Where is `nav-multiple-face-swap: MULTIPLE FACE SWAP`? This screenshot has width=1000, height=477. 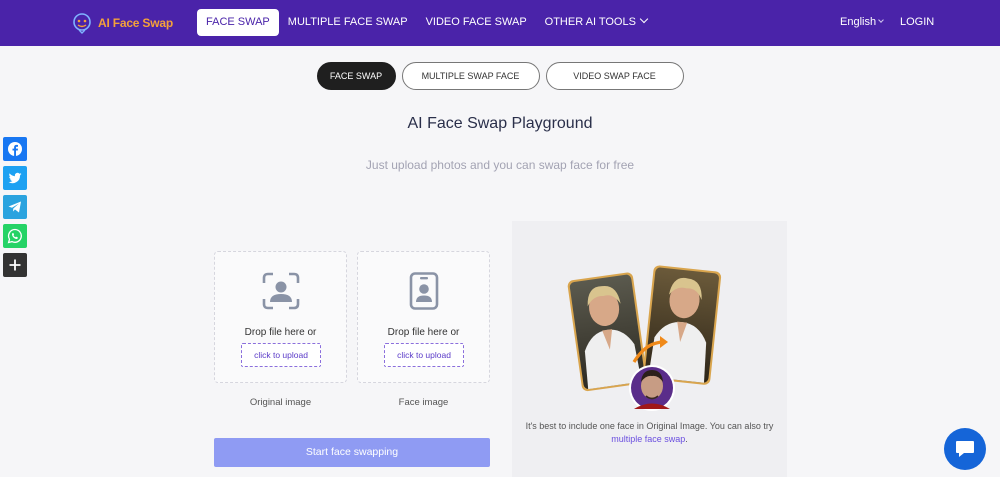 nav-multiple-face-swap: MULTIPLE FACE SWAP is located at coordinates (348, 22).